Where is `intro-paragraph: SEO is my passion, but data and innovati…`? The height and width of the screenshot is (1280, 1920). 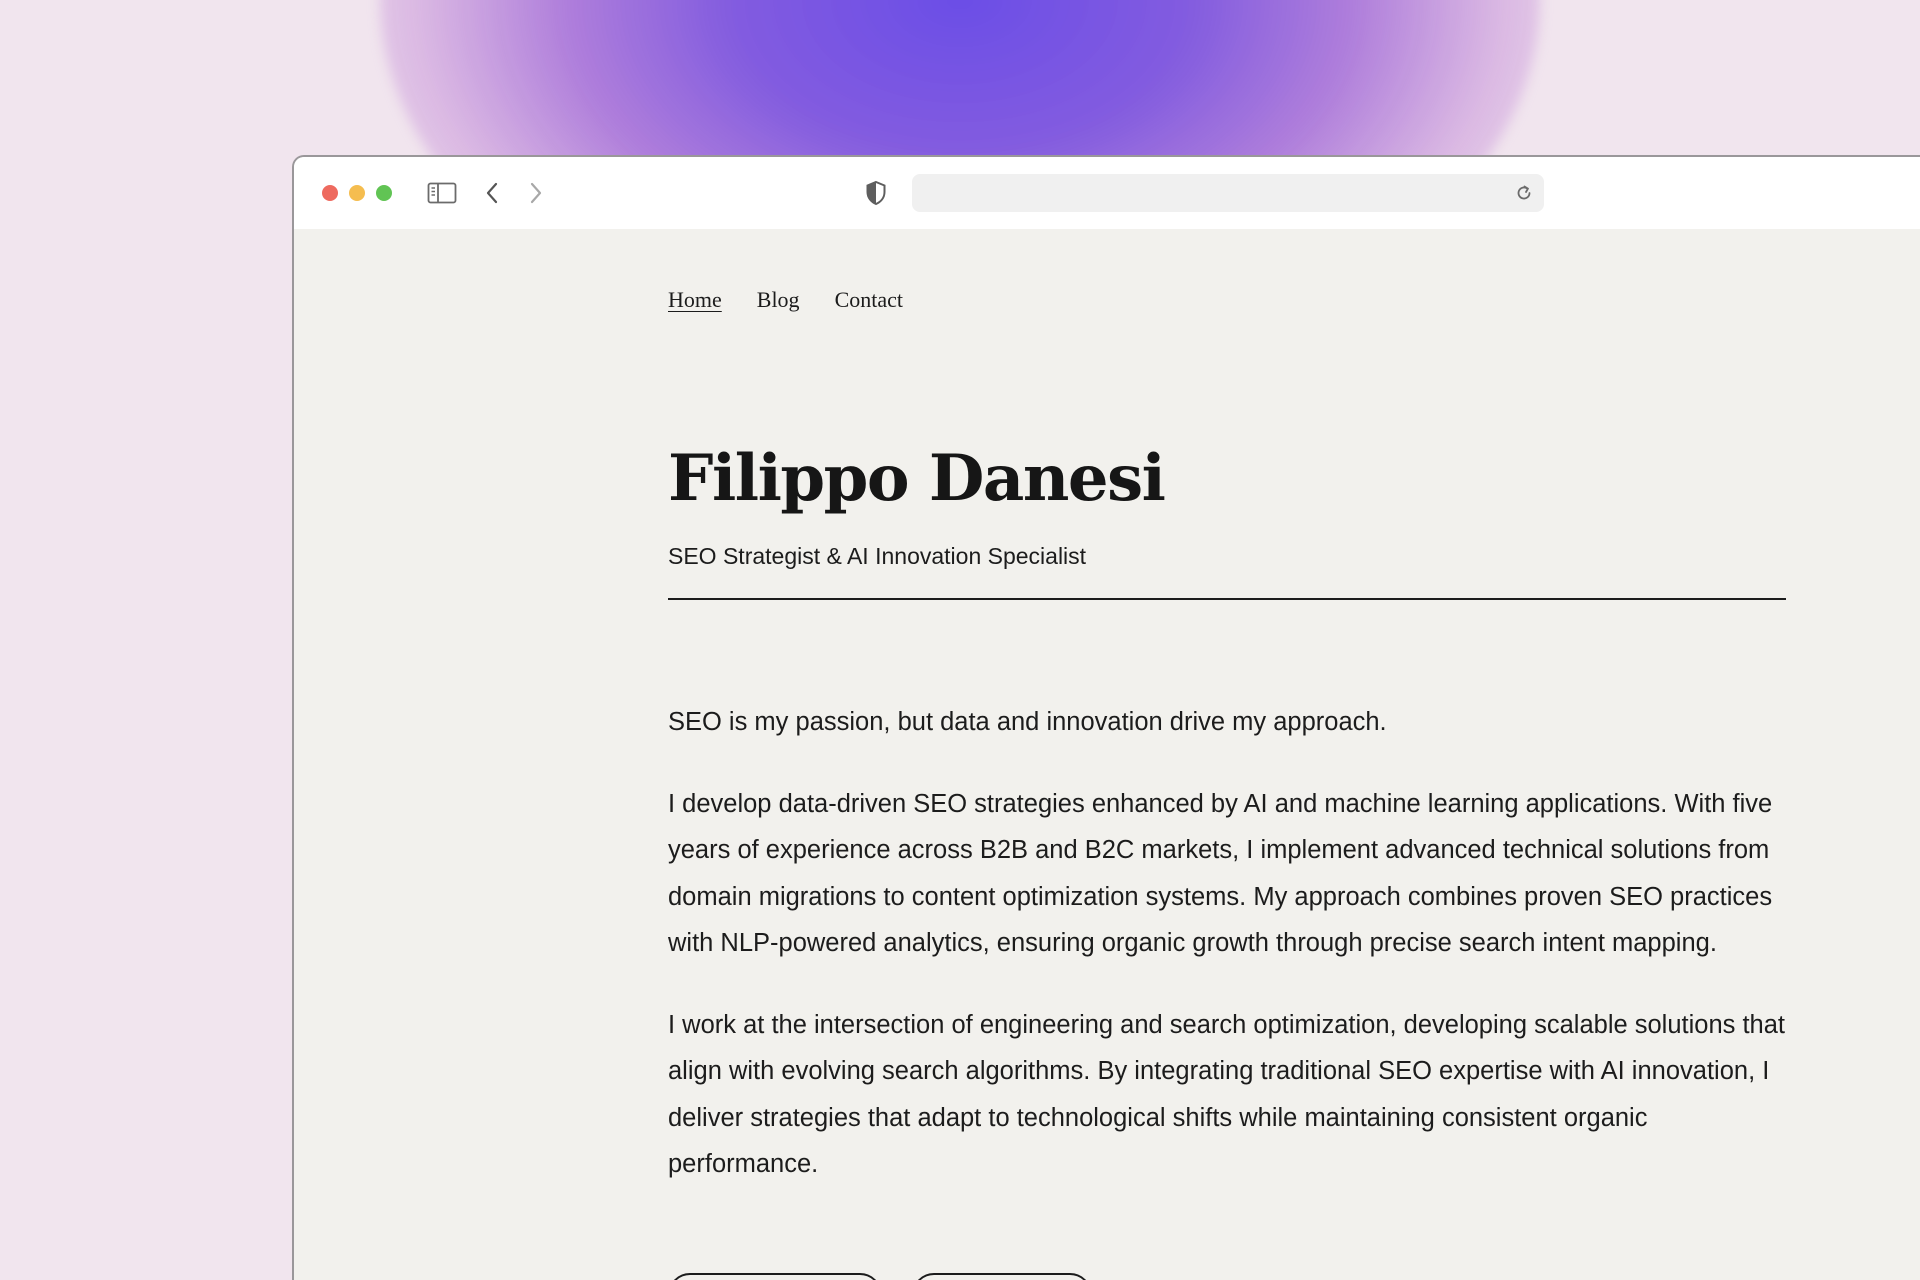 intro-paragraph: SEO is my passion, but data and innovati… is located at coordinates (1027, 722).